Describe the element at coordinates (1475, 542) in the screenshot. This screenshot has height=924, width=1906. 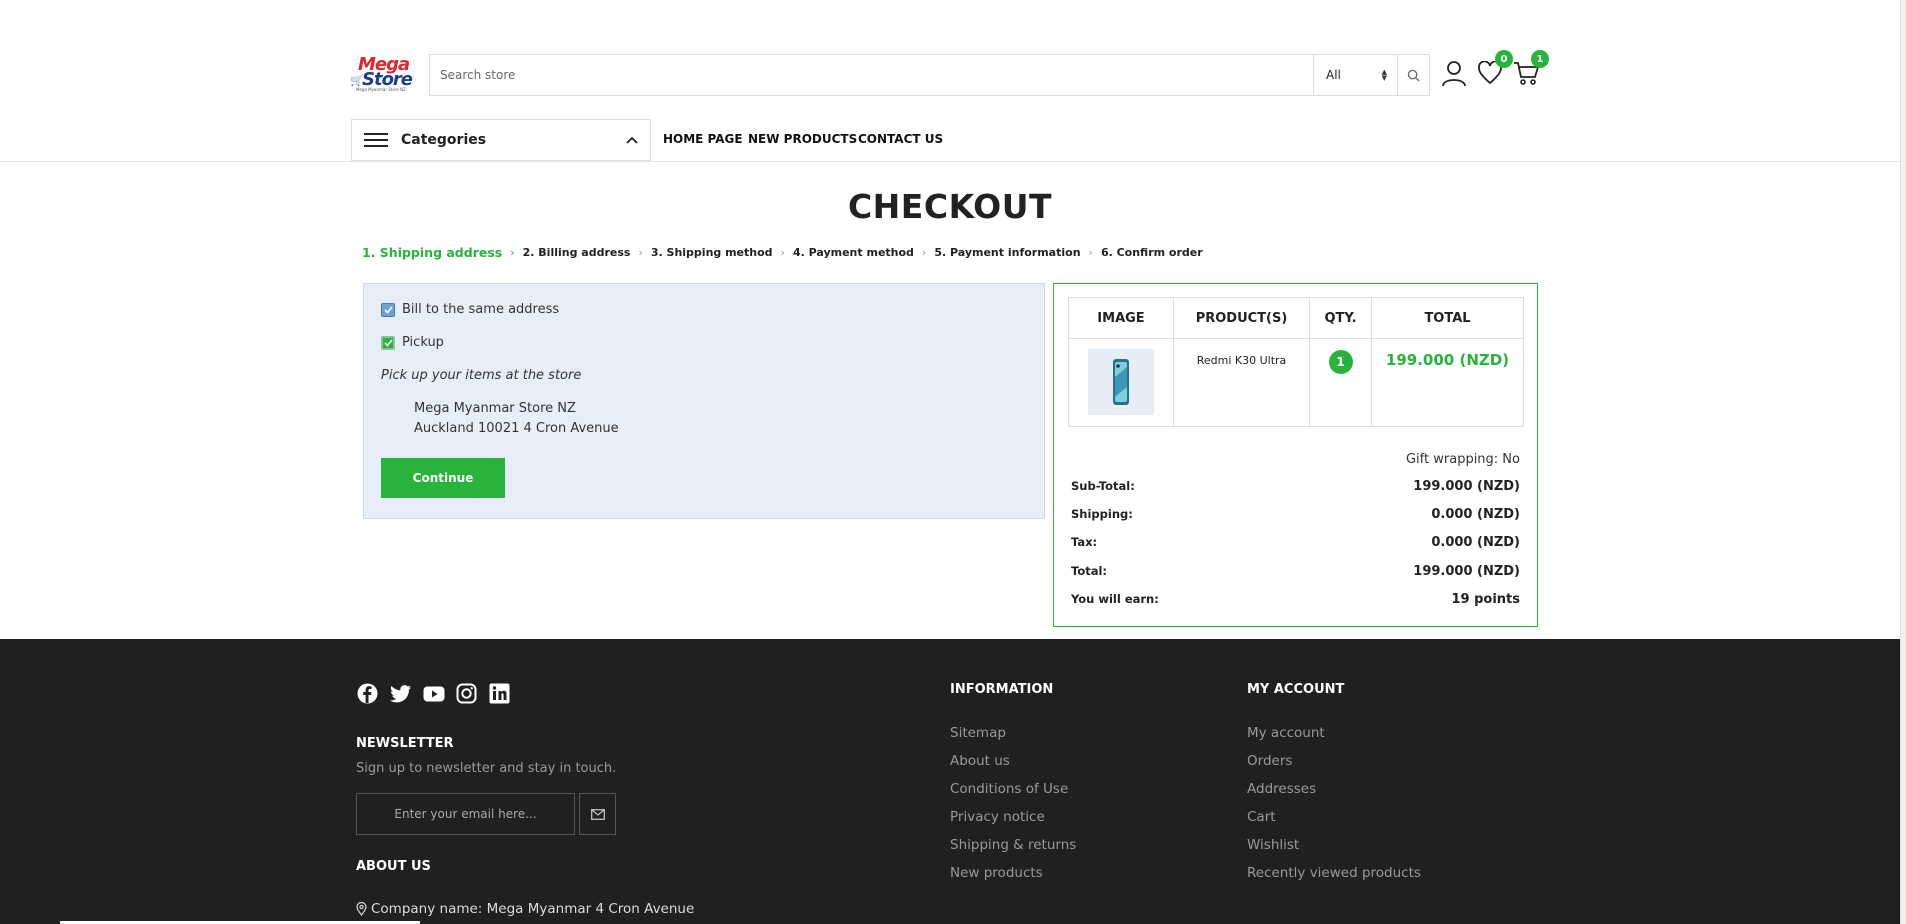
I see `tax-value: 0.000 (NZD)` at that location.